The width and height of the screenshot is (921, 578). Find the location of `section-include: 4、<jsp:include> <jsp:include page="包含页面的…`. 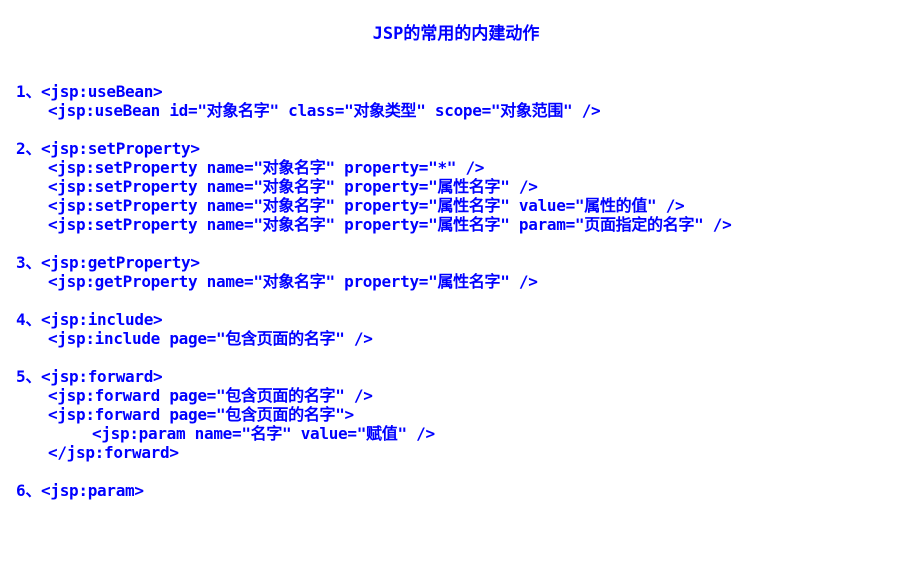

section-include: 4、<jsp:include> <jsp:include page="包含页面的… is located at coordinates (373, 329).